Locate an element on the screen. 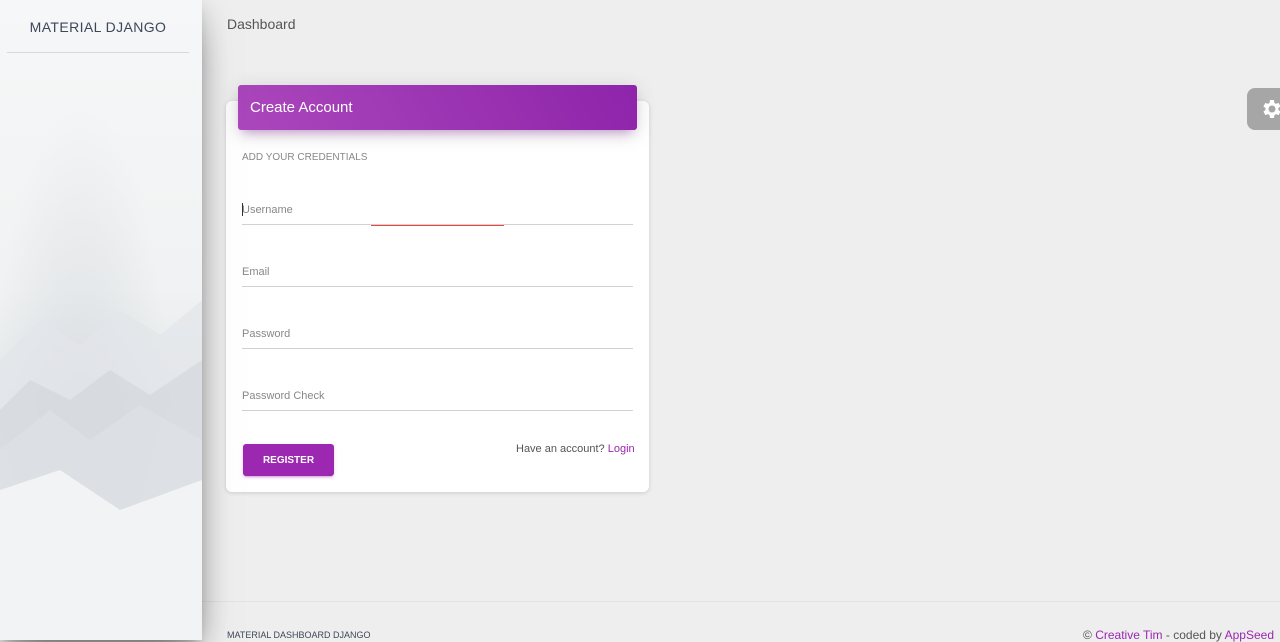 This screenshot has width=1280, height=642. sidebar-divider is located at coordinates (98, 52).